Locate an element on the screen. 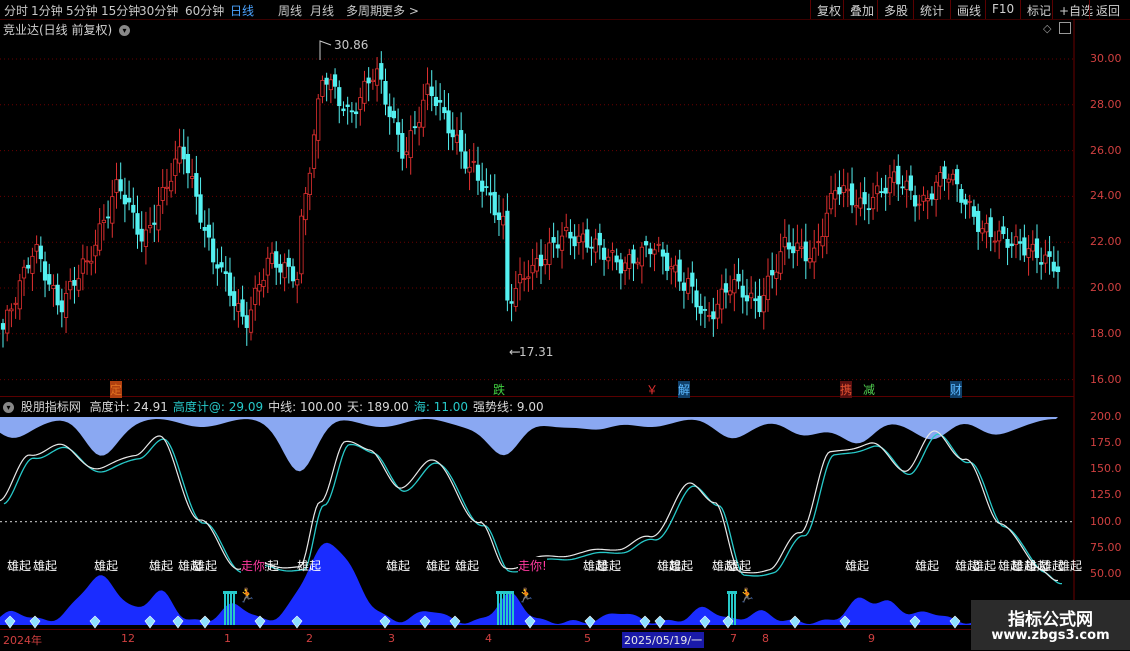  event-signal-6: 财 is located at coordinates (956, 389).